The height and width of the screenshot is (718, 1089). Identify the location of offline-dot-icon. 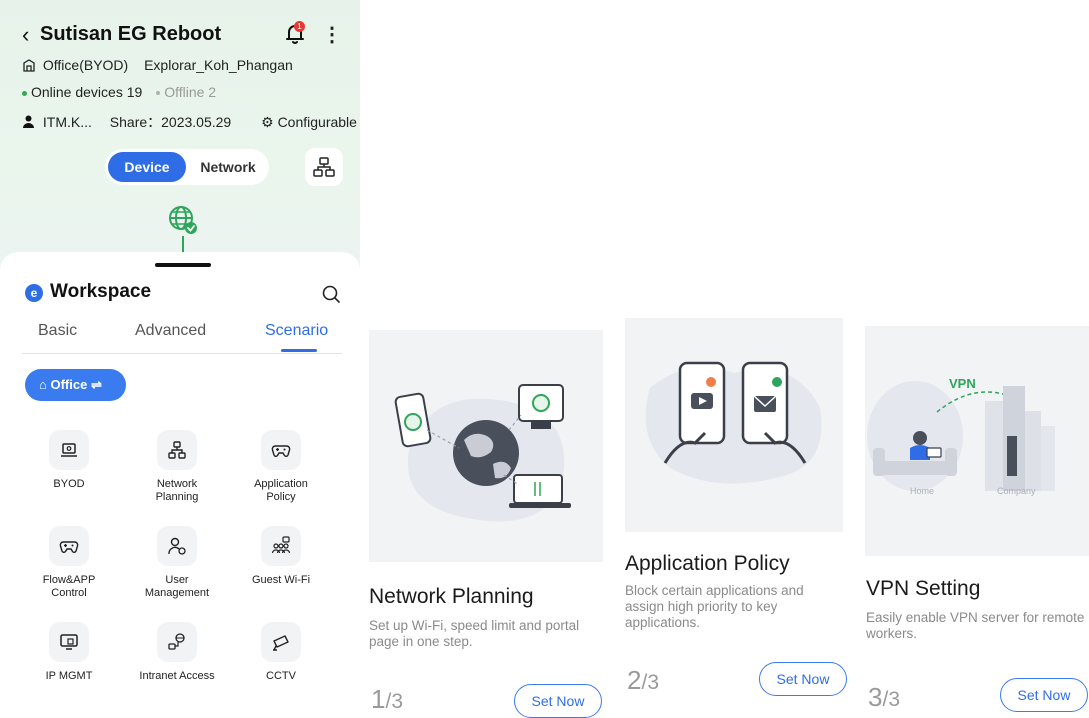
(158, 93).